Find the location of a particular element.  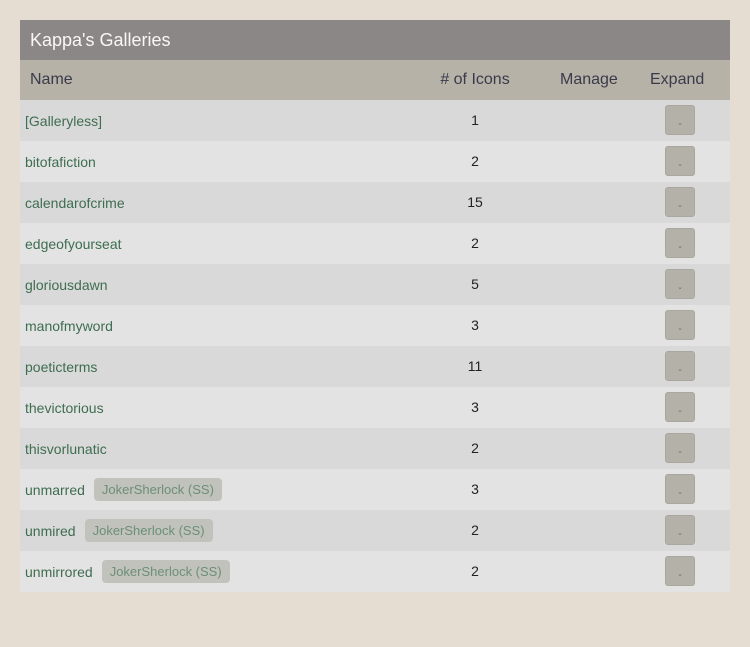

gallery-name-cell: unmarred JokerSherlock (SS) is located at coordinates (123, 489).